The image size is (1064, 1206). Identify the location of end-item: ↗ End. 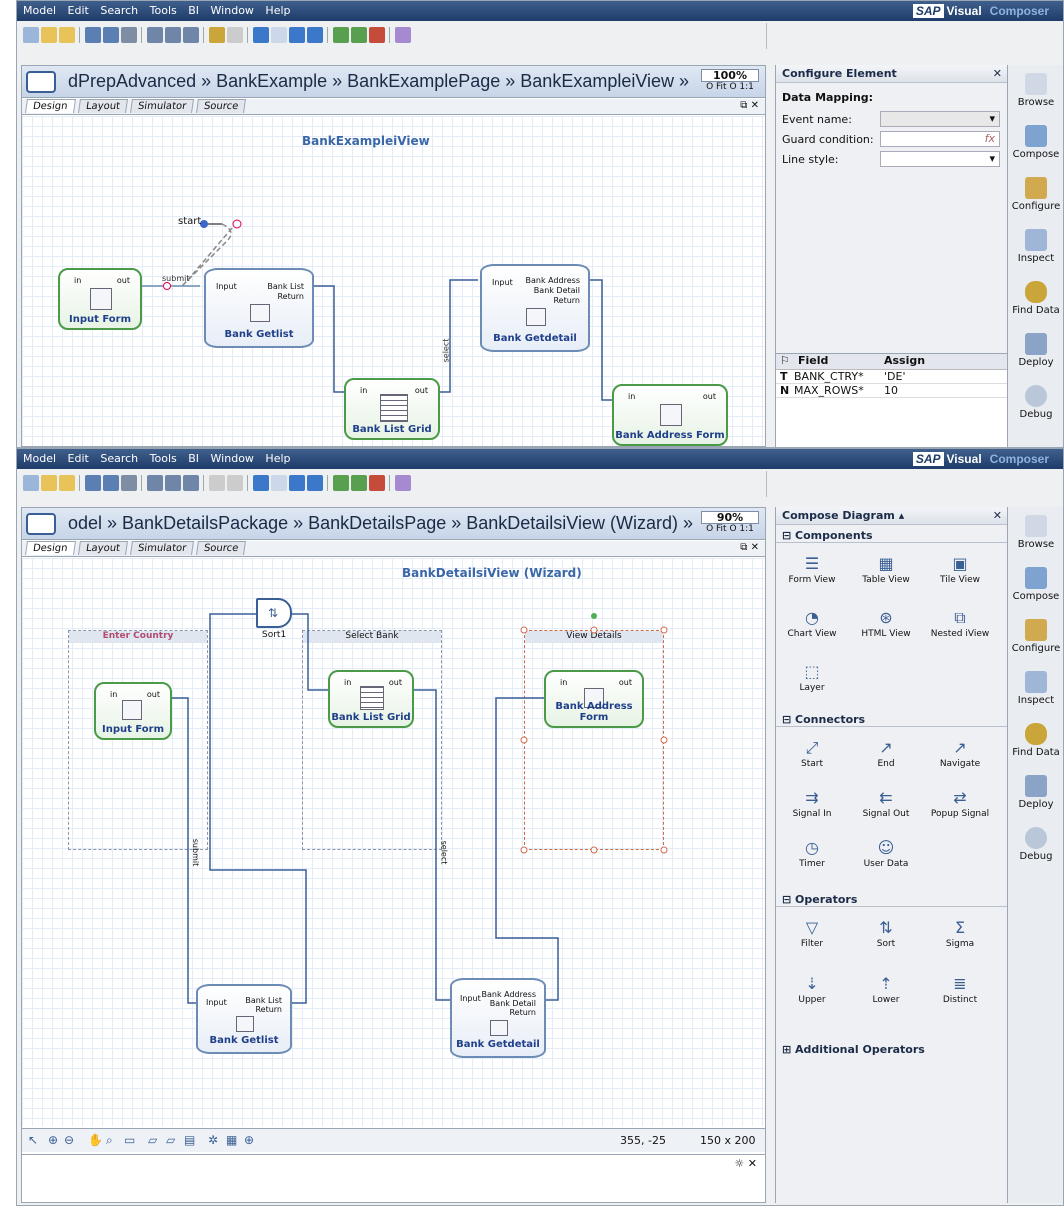
(886, 753).